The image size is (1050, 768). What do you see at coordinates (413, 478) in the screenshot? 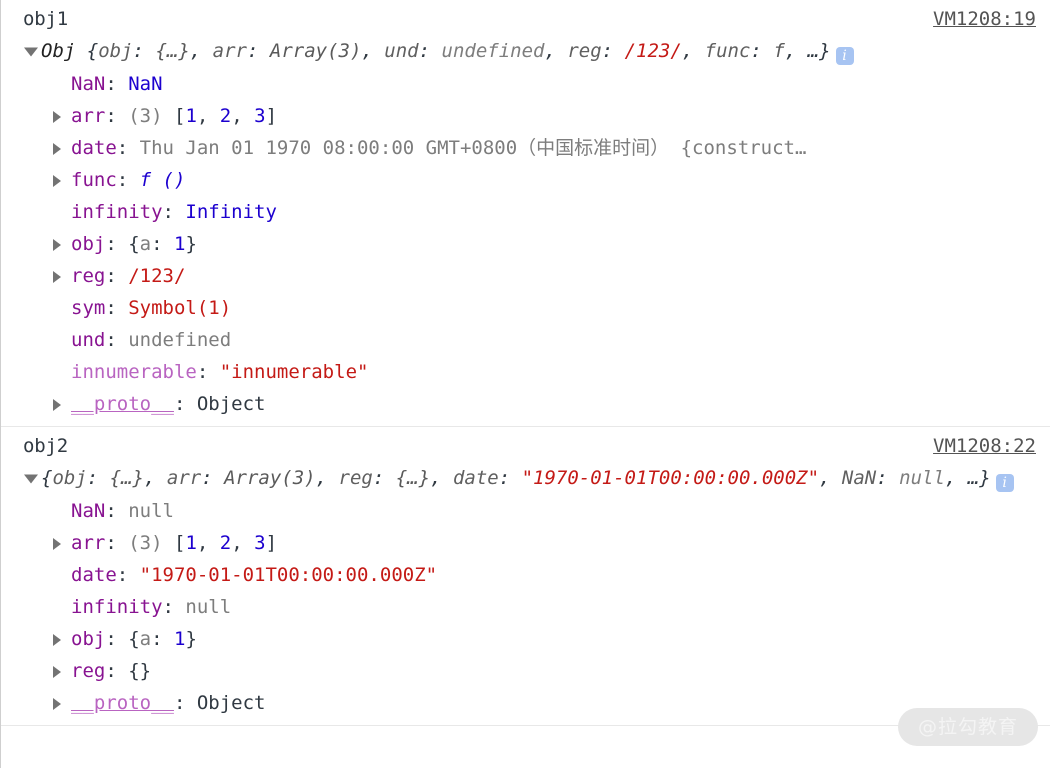
I see `preview-fragment: {…}` at bounding box center [413, 478].